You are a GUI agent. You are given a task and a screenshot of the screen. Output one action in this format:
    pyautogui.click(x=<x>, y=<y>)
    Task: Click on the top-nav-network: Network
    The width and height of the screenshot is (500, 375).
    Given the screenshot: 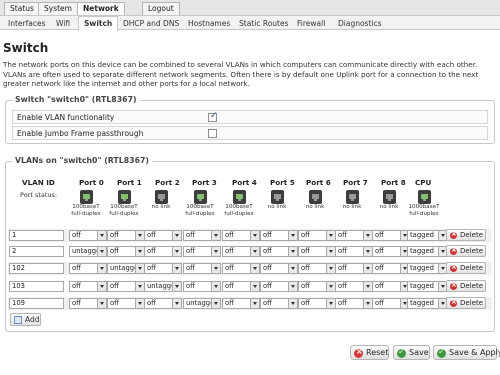 What is the action you would take?
    pyautogui.click(x=101, y=8)
    